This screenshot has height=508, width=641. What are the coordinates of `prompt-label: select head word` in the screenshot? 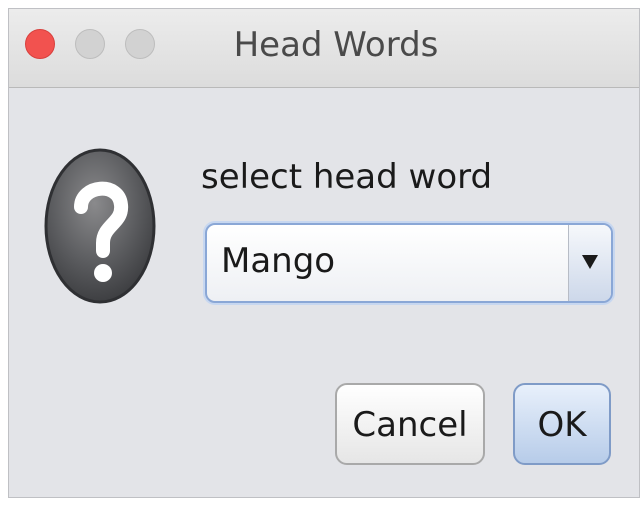 It's located at (347, 177).